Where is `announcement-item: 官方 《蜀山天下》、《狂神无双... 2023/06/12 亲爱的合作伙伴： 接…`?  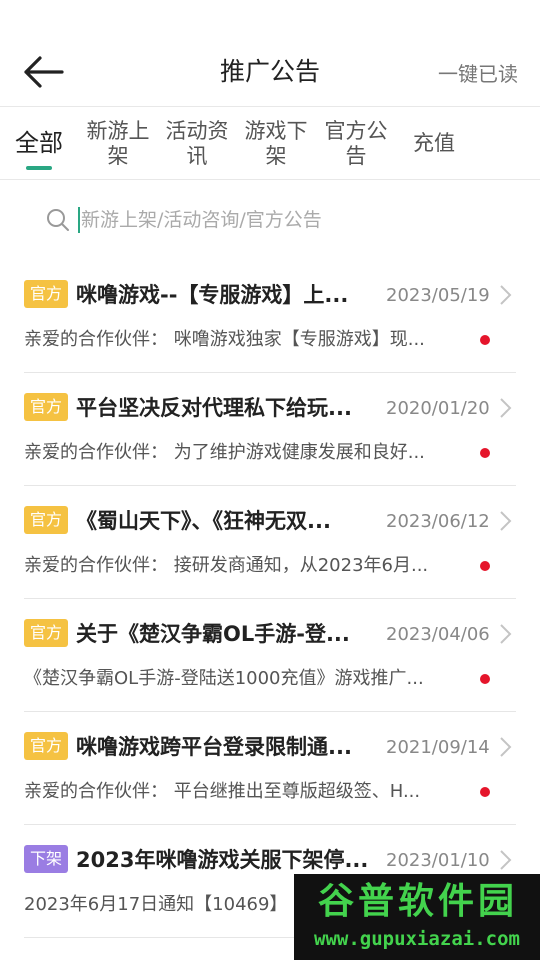
announcement-item: 官方 《蜀山天下》、《狂神无双... 2023/06/12 亲爱的合作伙伴： 接… is located at coordinates (270, 542).